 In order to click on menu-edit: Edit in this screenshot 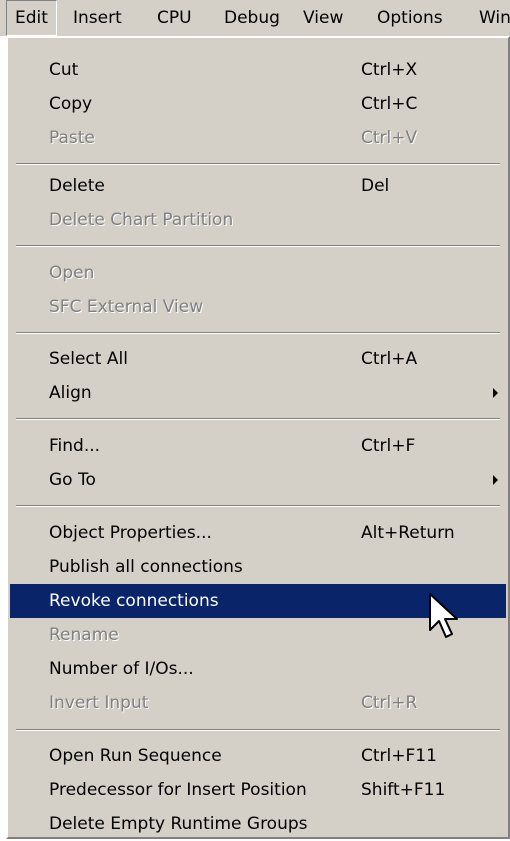, I will do `click(31, 18)`.